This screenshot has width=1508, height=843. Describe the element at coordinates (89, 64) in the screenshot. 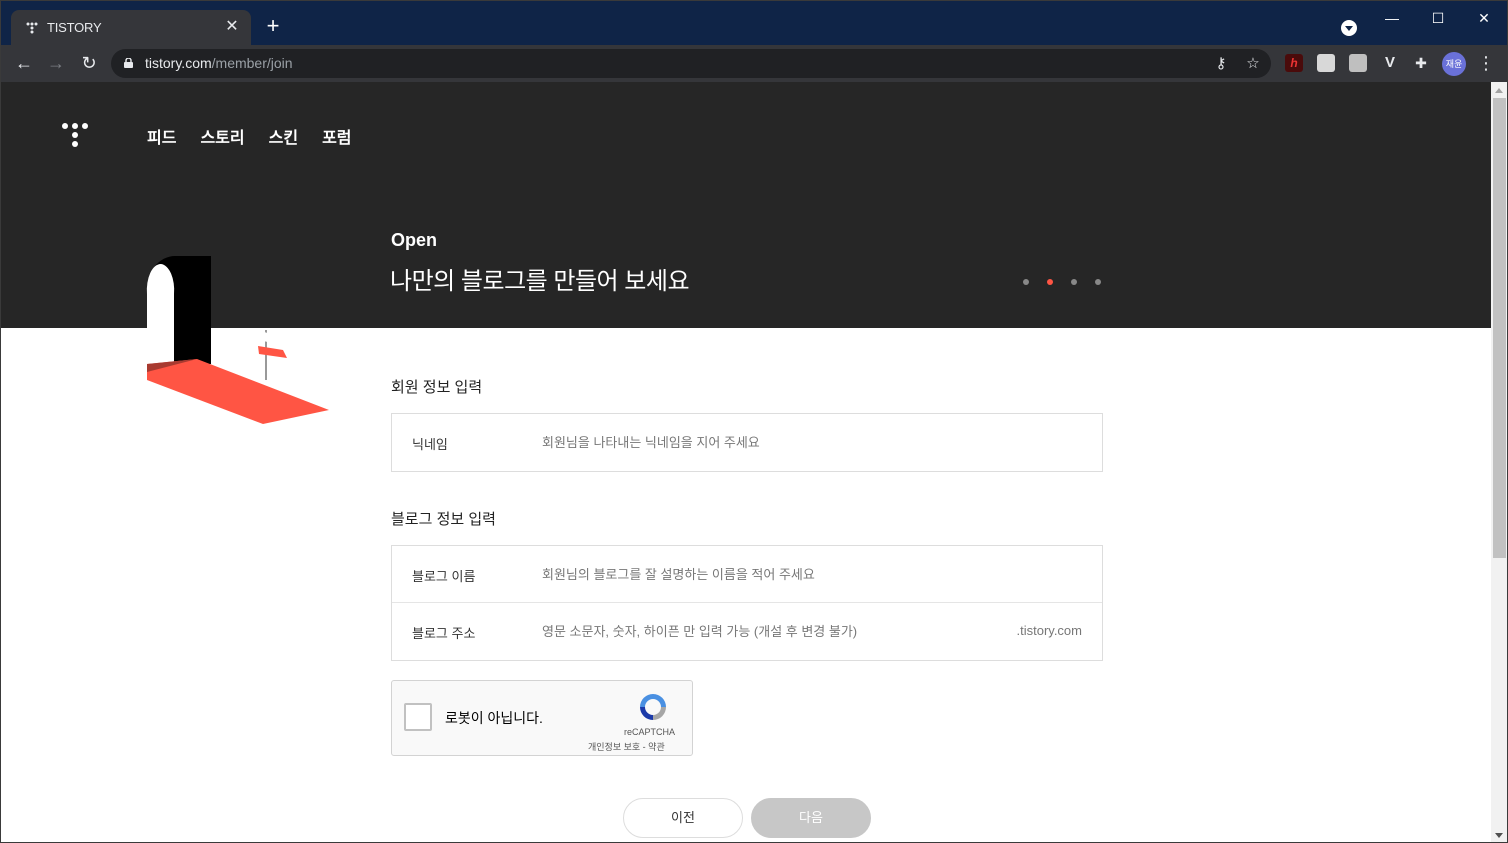

I see `reload-icon: ↻` at that location.